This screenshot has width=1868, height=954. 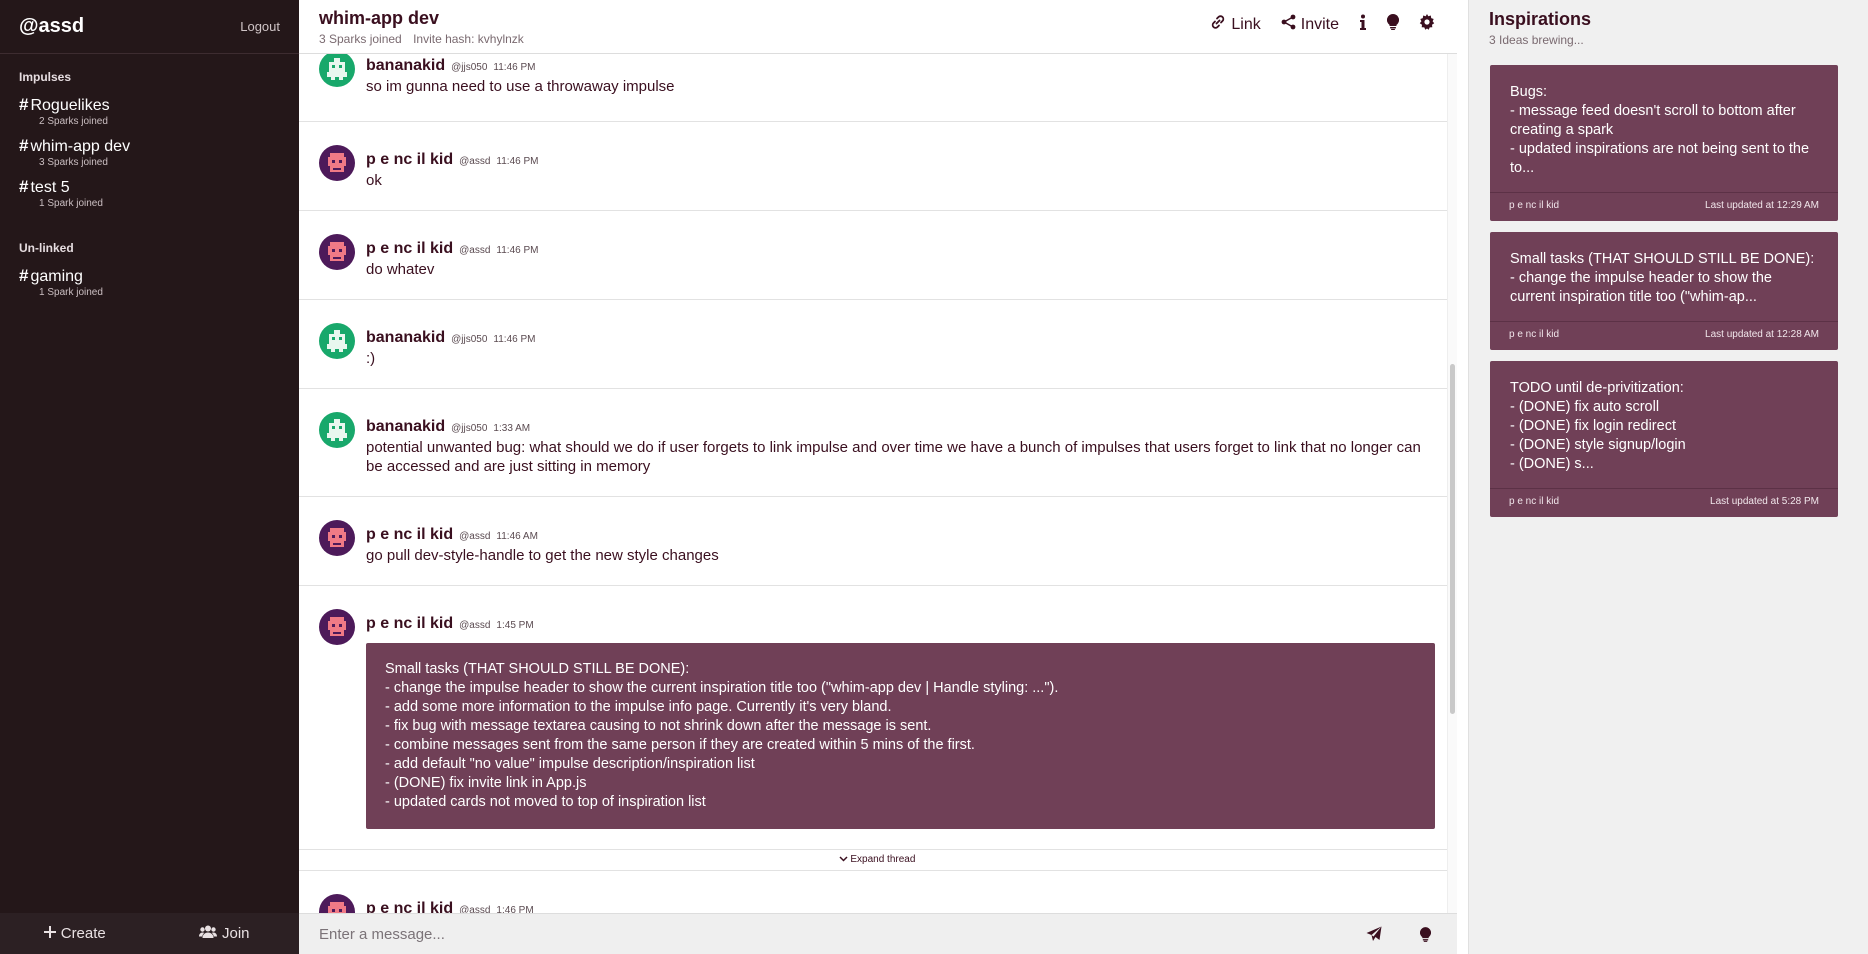 I want to click on impulse-name: whim-app dev, so click(x=80, y=146).